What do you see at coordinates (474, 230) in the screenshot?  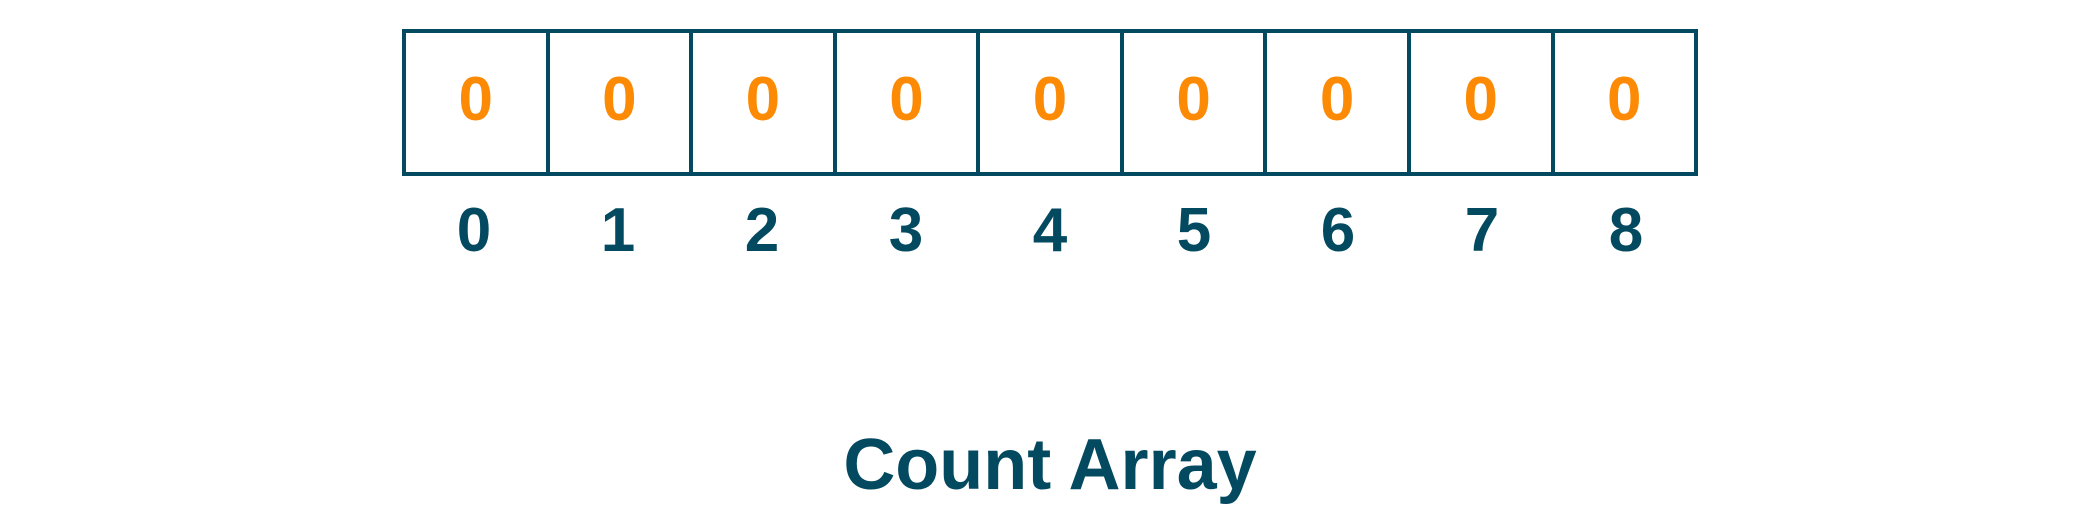 I see `index-label: 0` at bounding box center [474, 230].